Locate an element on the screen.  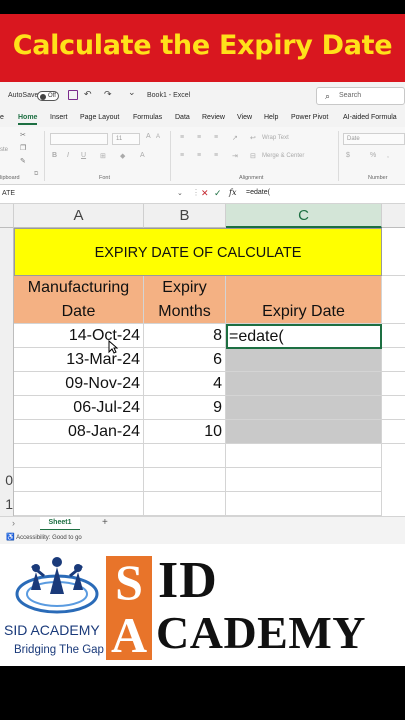
comma-icon: , is located at coordinates (388, 155).